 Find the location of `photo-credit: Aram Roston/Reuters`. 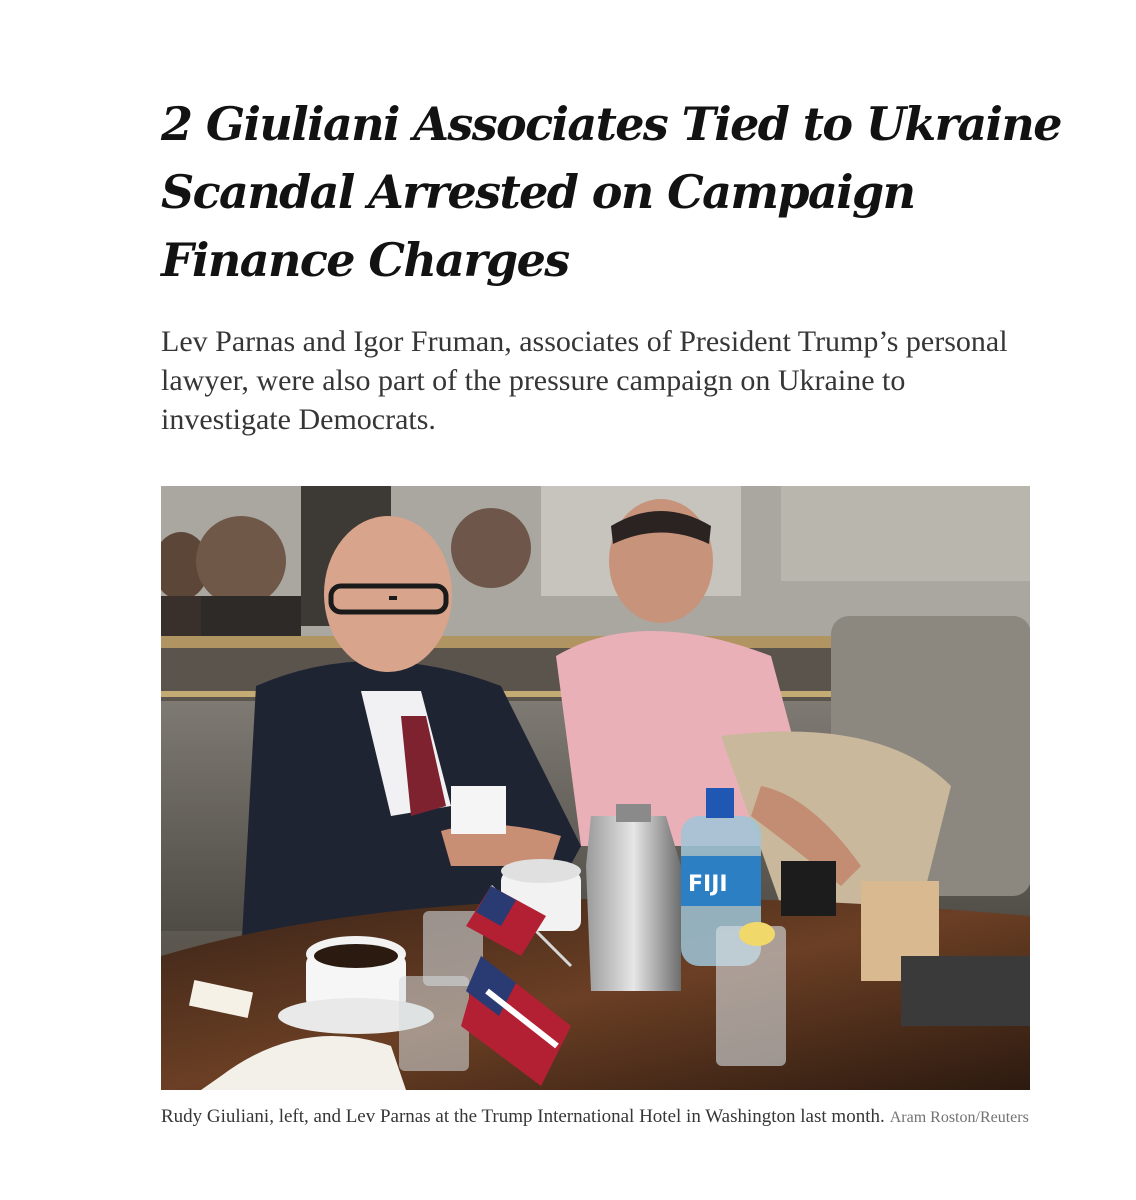

photo-credit: Aram Roston/Reuters is located at coordinates (959, 1117).